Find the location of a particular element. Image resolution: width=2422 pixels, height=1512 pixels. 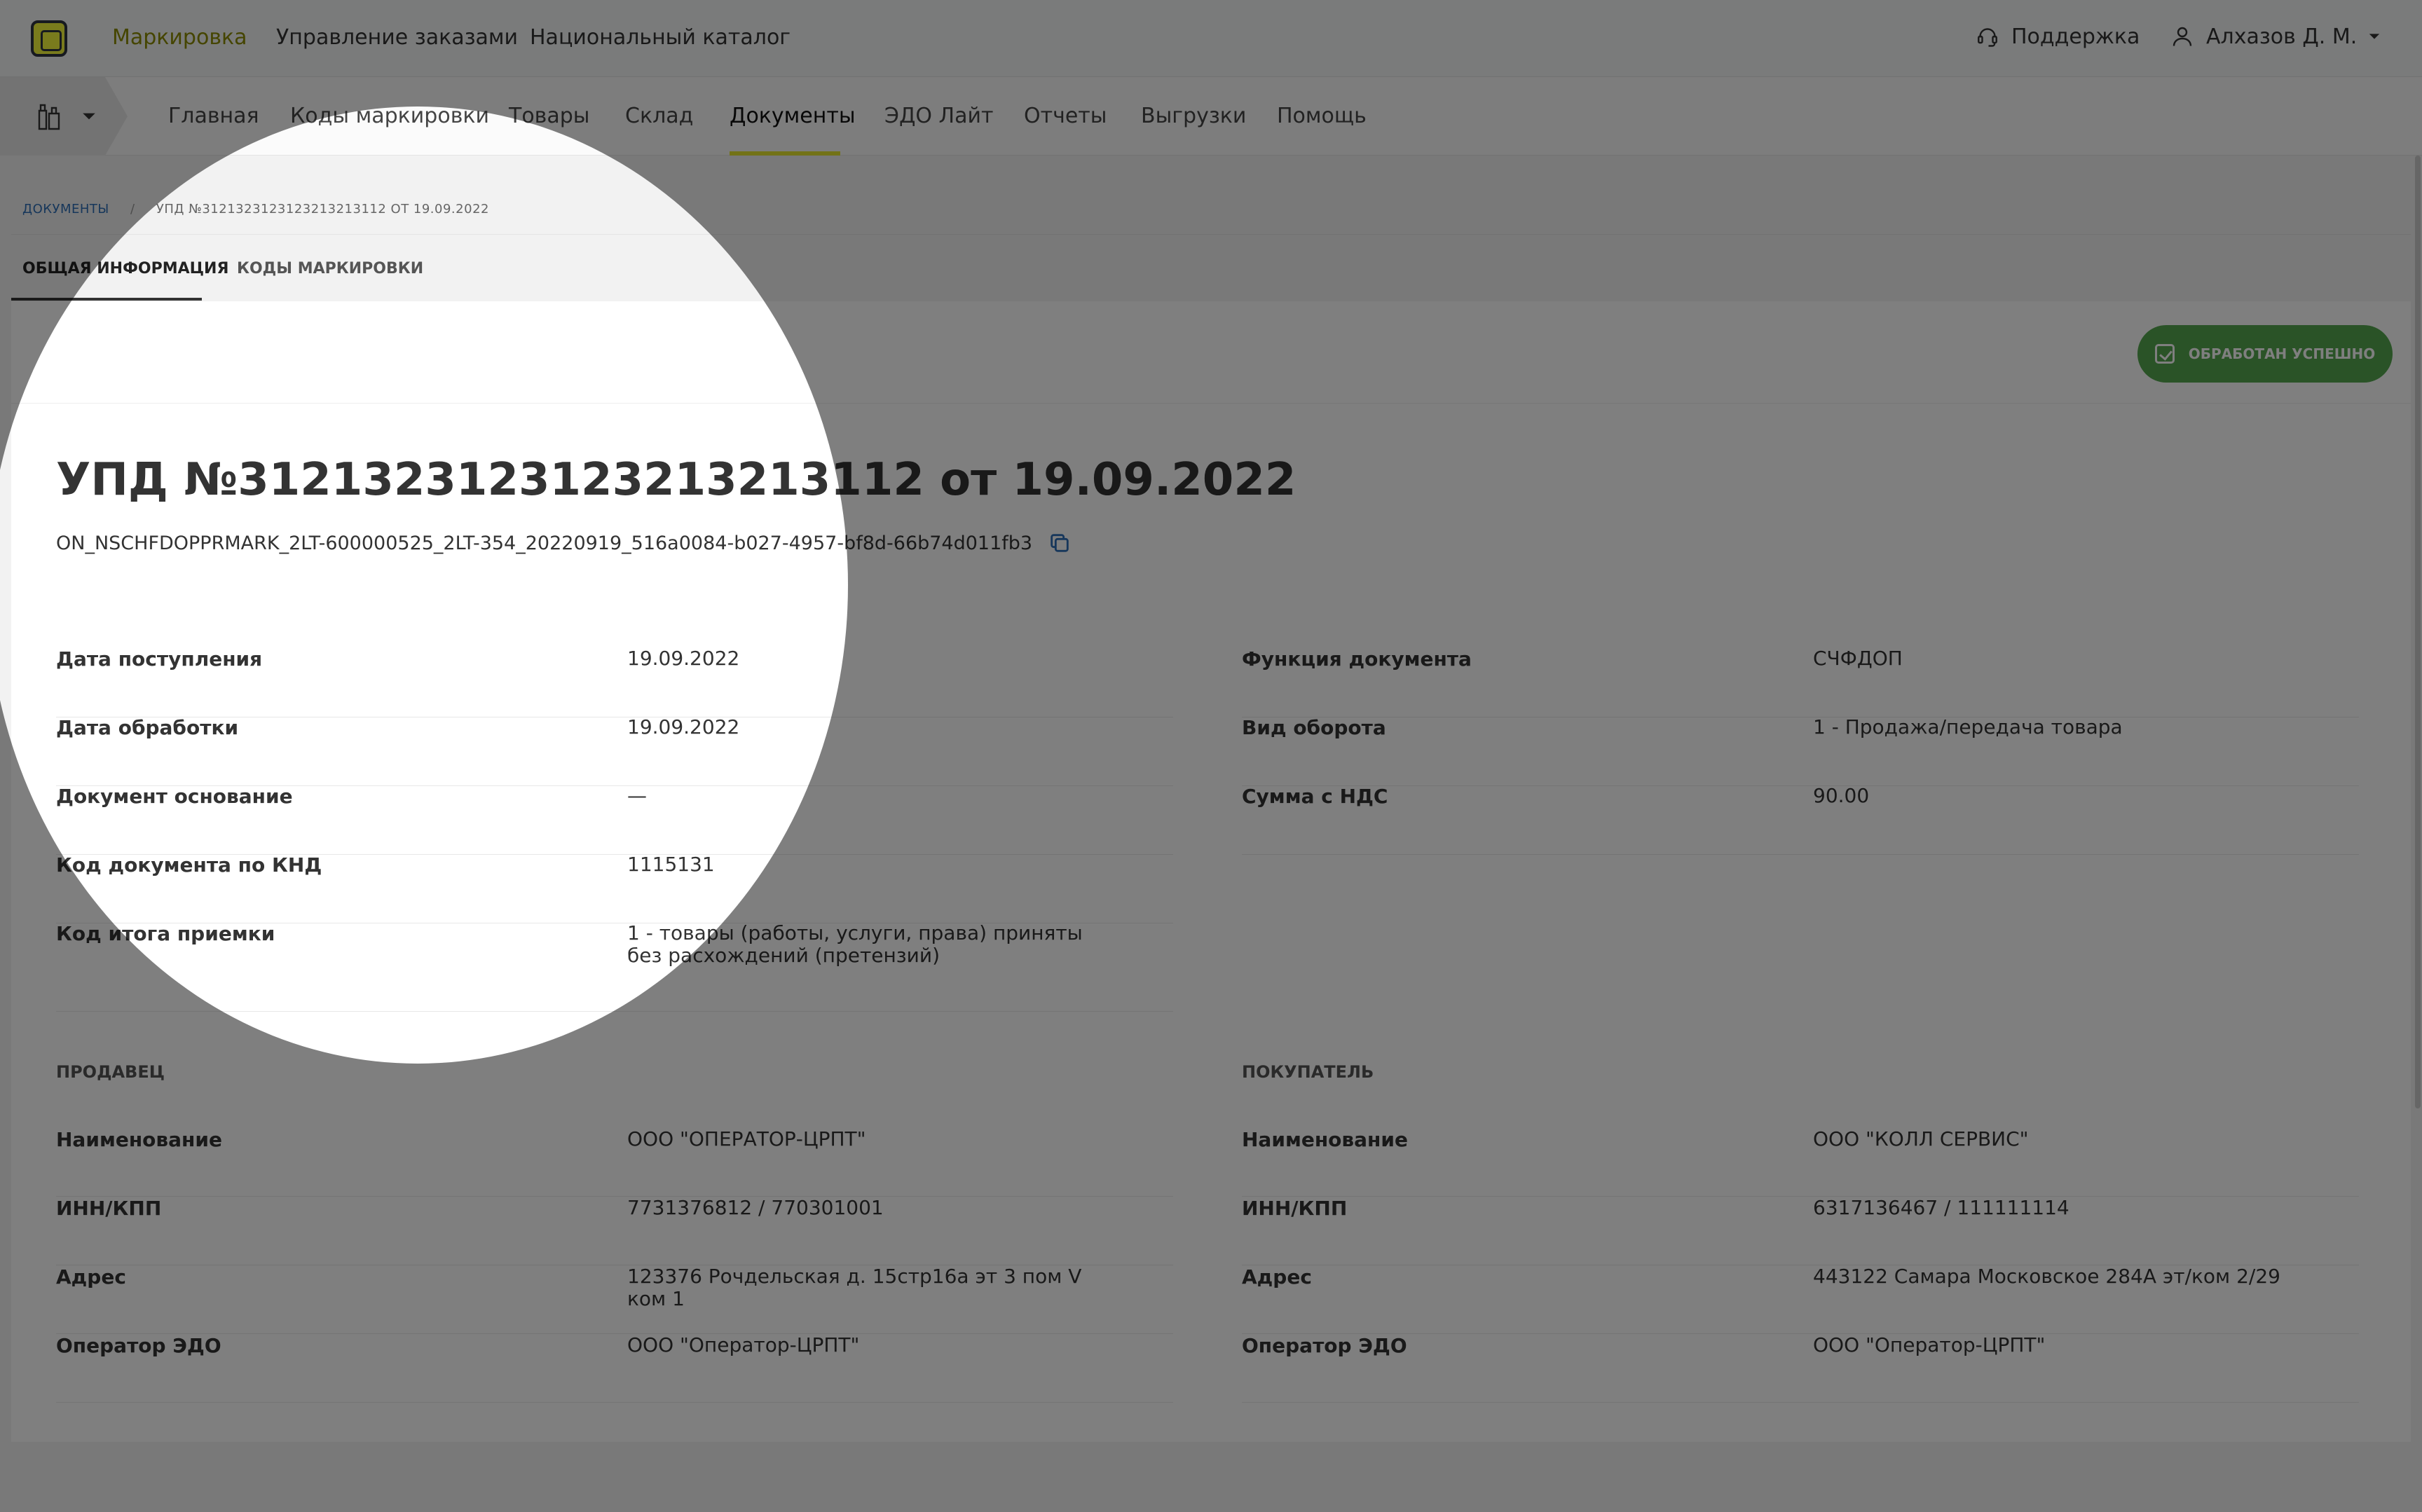

subnav-marking-codes: Коды маркировки is located at coordinates (389, 116).